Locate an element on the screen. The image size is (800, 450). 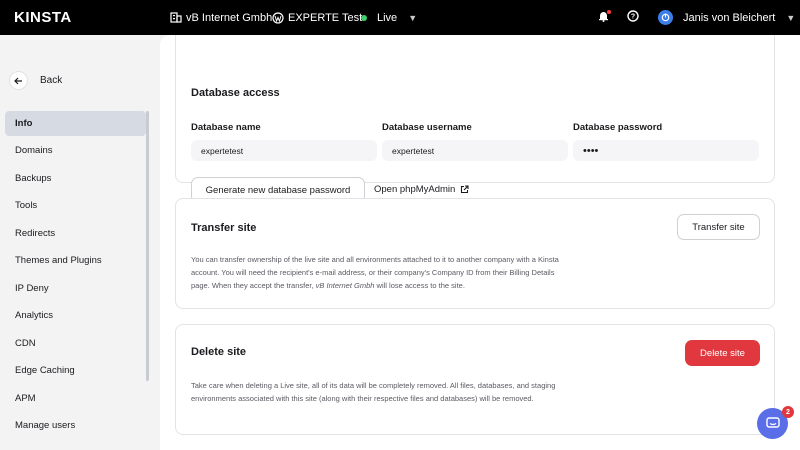
transfer-site-title: Transfer site is located at coordinates (224, 228).